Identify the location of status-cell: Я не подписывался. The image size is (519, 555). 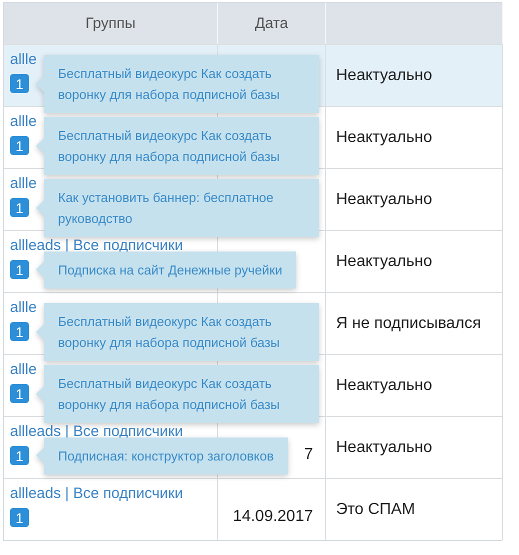
(414, 323).